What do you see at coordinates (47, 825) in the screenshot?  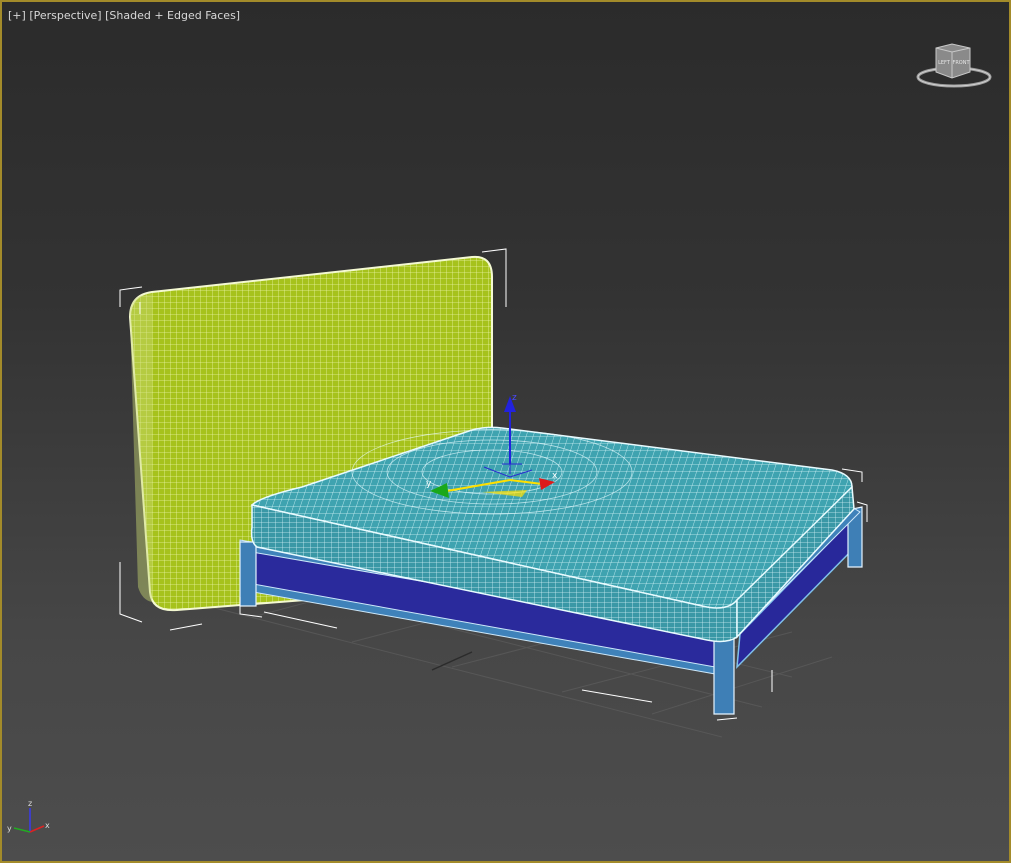 I see `tripod-x-label: x` at bounding box center [47, 825].